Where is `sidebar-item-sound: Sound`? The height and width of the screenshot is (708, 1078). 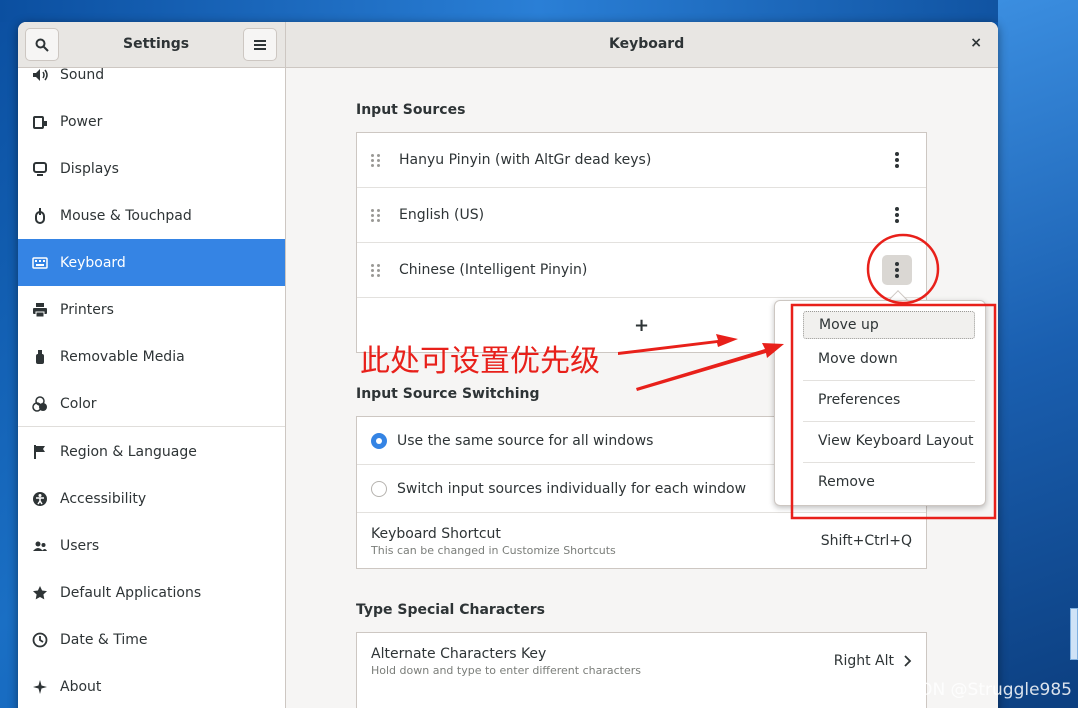
sidebar-item-sound: Sound is located at coordinates (151, 74).